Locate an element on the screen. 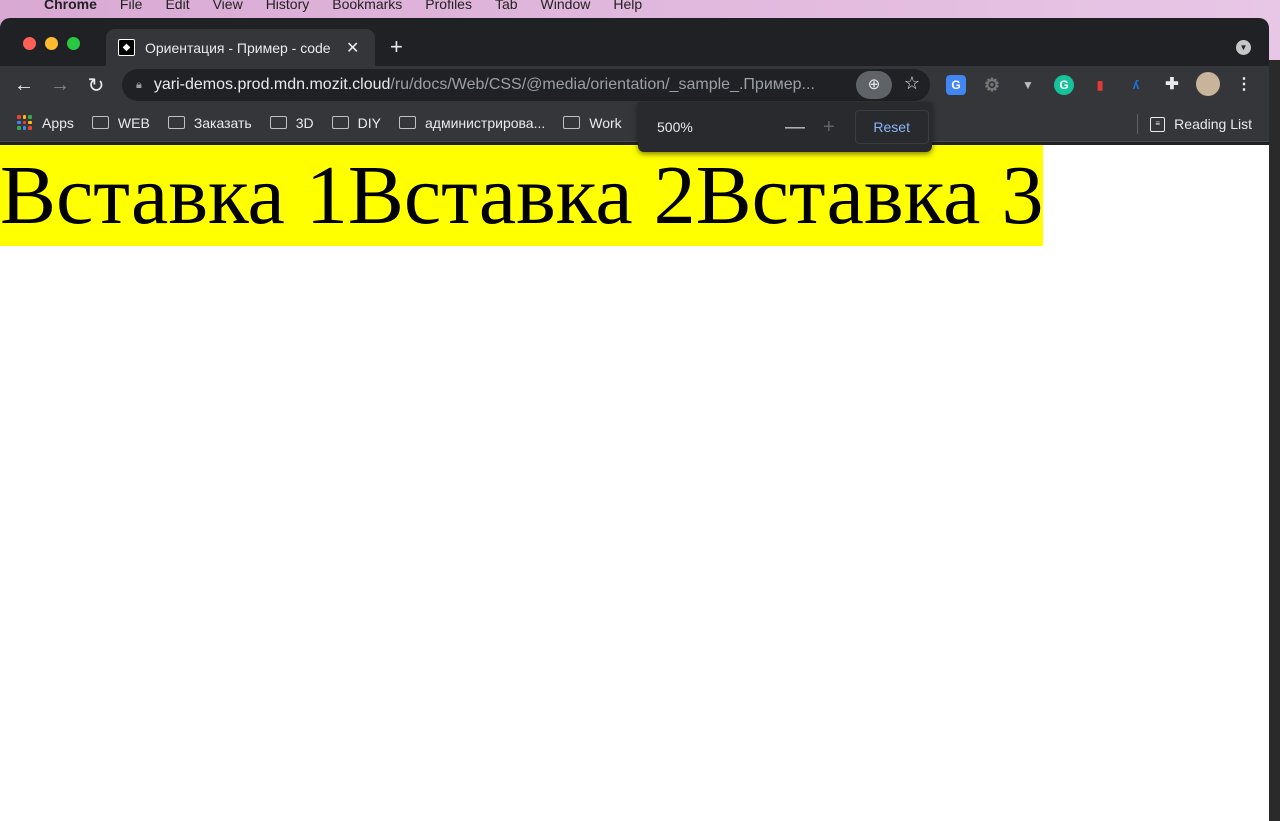 The height and width of the screenshot is (821, 1280). back-icon: ← is located at coordinates (24, 85).